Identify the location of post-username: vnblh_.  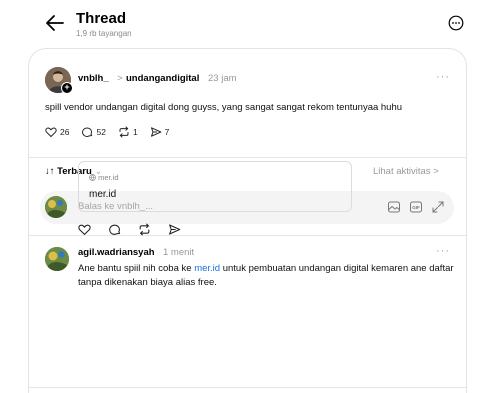
(93, 78).